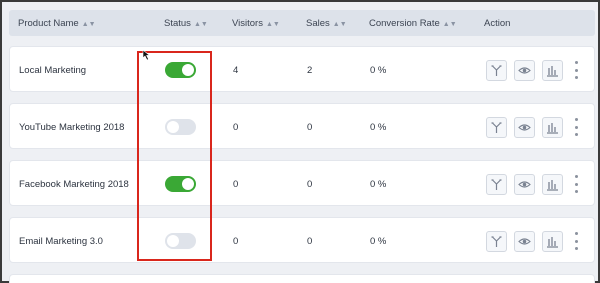 The width and height of the screenshot is (600, 283). I want to click on column-header-action: Action, so click(497, 23).